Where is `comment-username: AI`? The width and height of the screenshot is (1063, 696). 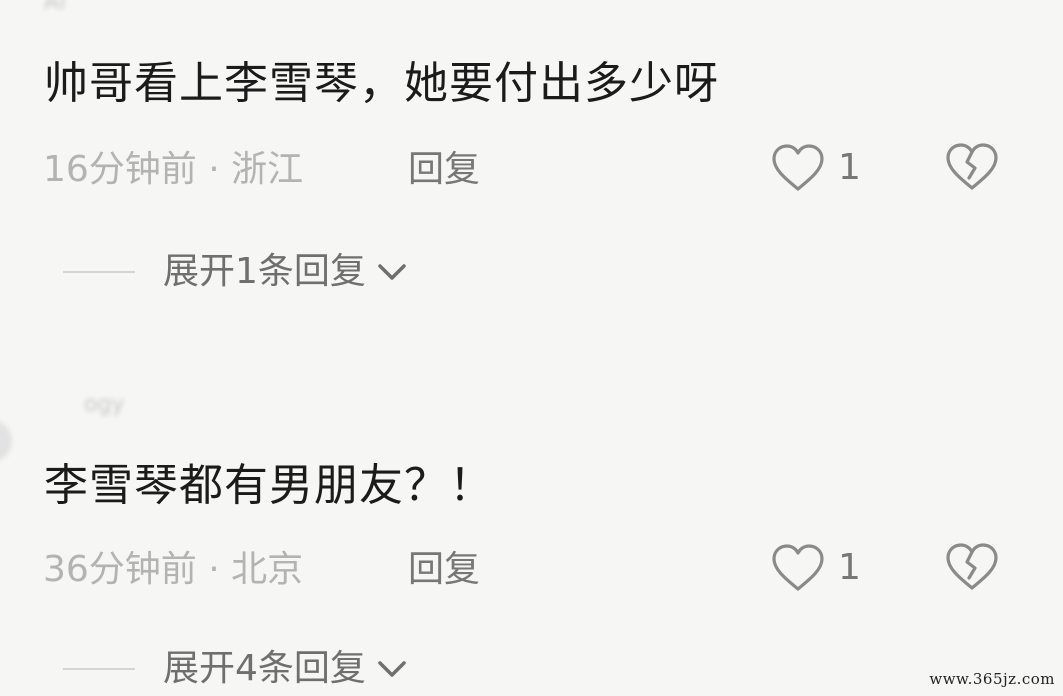 comment-username: AI is located at coordinates (55, 7).